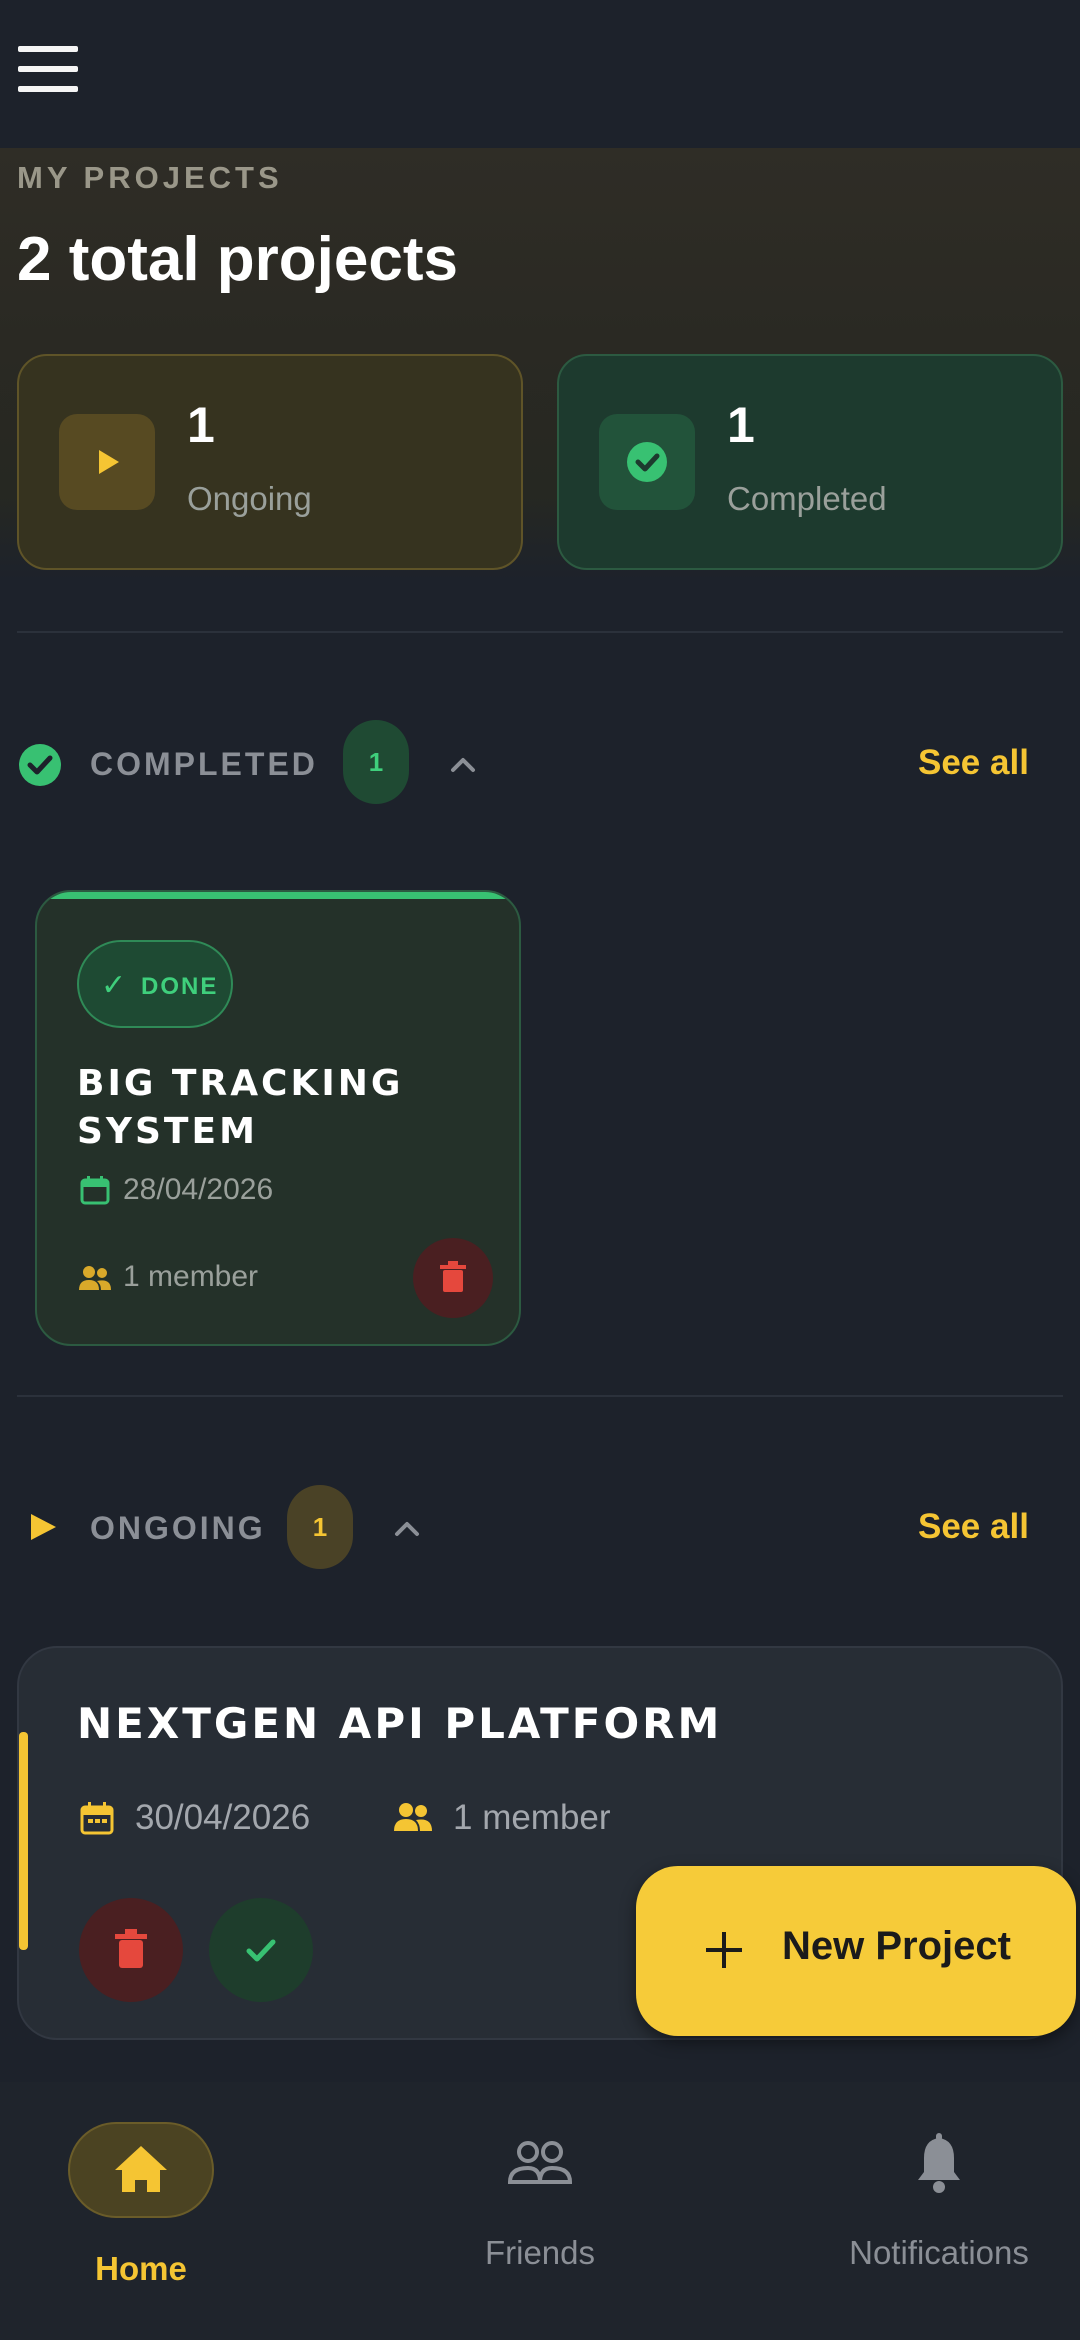 This screenshot has width=1080, height=2340. Describe the element at coordinates (23, 1841) in the screenshot. I see `card-accent-bar` at that location.